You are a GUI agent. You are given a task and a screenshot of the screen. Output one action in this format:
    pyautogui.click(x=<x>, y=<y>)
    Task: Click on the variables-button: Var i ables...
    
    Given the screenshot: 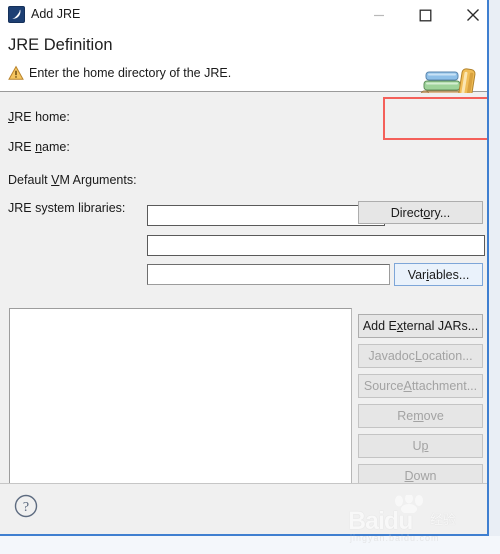 What is the action you would take?
    pyautogui.click(x=438, y=274)
    